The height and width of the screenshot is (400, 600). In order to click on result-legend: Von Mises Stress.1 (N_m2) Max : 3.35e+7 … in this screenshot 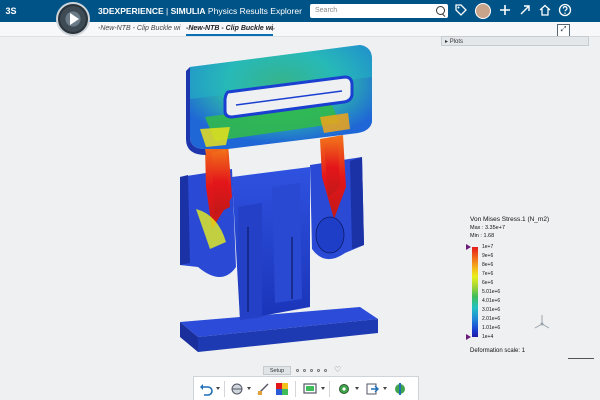, I will do `click(523, 278)`.